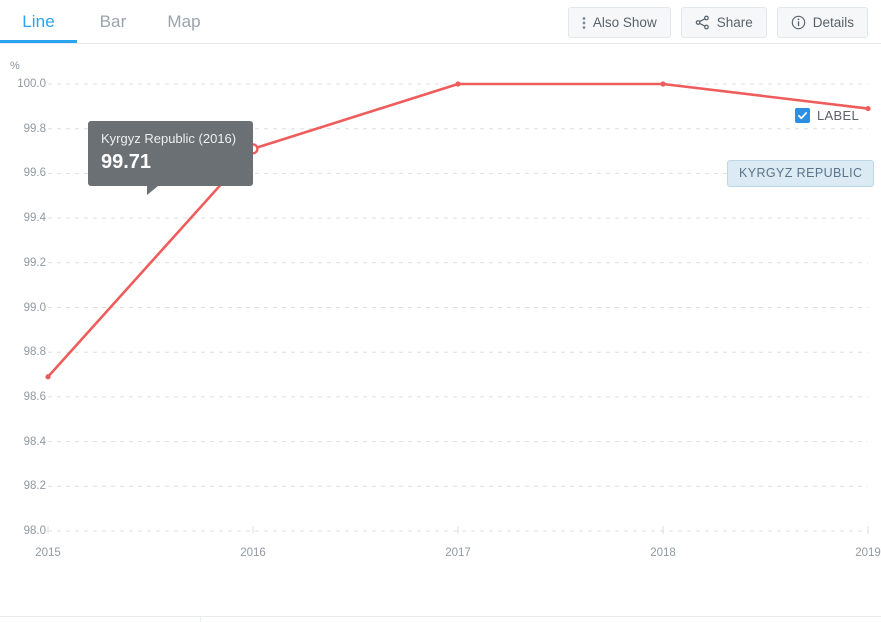  Describe the element at coordinates (440, 616) in the screenshot. I see `footer-divider` at that location.